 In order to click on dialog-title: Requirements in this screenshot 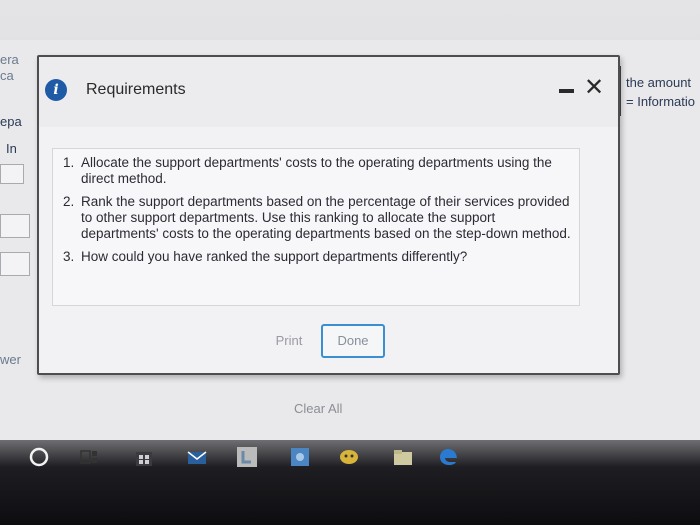, I will do `click(136, 89)`.